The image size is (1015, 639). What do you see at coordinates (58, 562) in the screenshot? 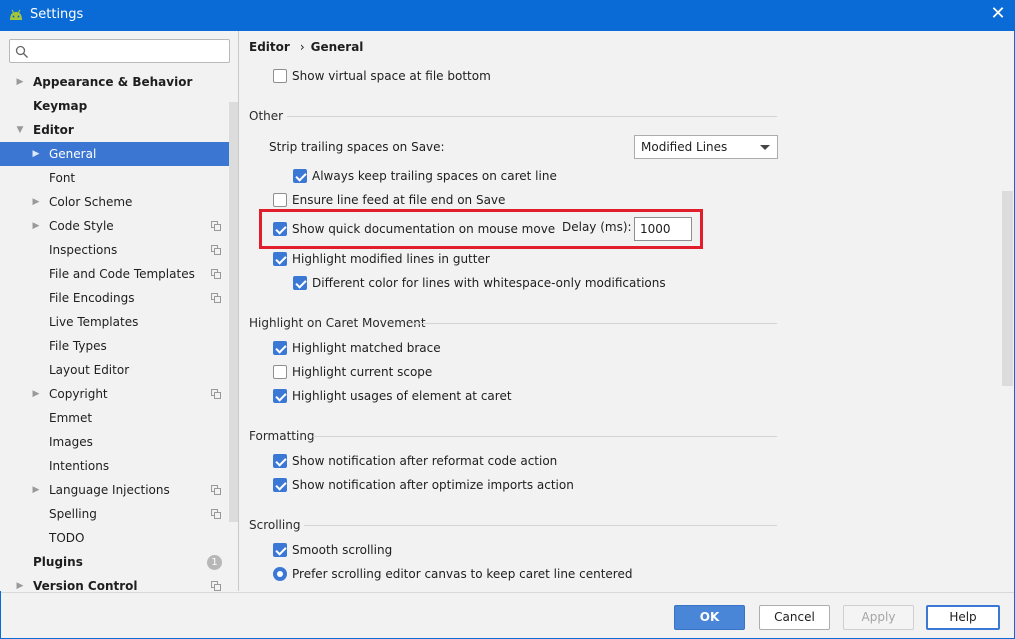
I see `tree-item-label: Plugins` at bounding box center [58, 562].